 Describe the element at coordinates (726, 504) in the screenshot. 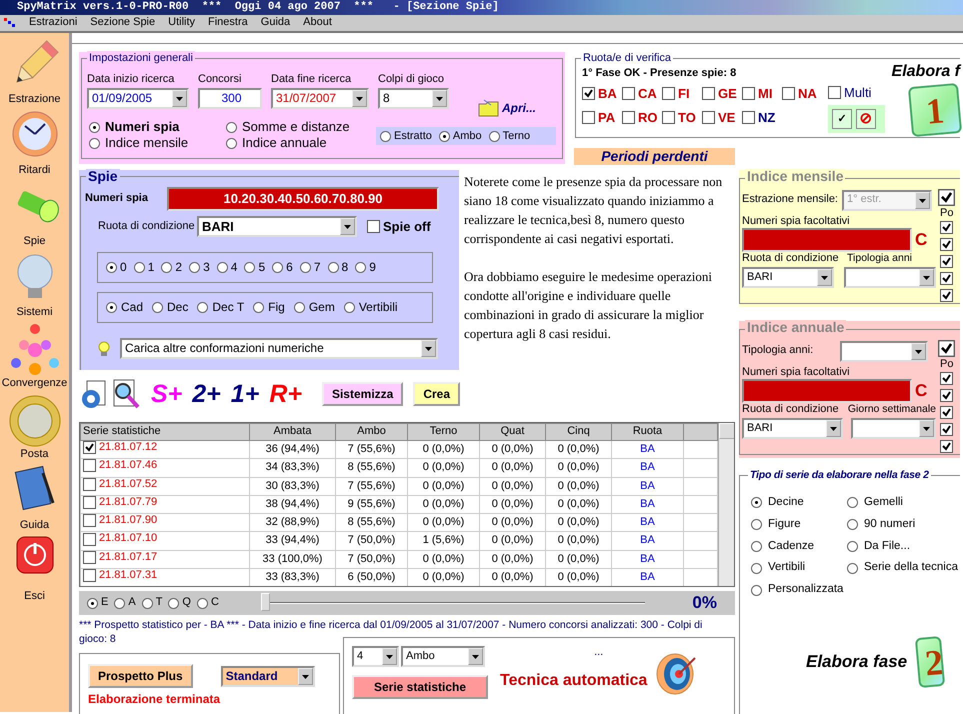

I see `scrollbar` at that location.